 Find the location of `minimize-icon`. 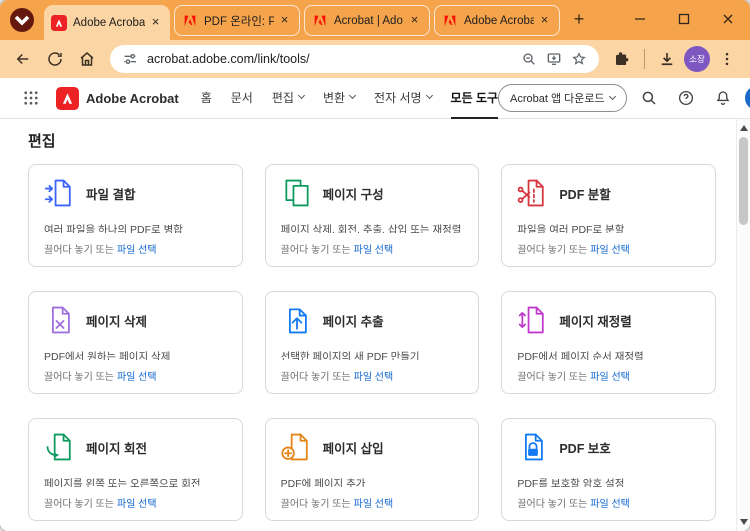

minimize-icon is located at coordinates (640, 19).